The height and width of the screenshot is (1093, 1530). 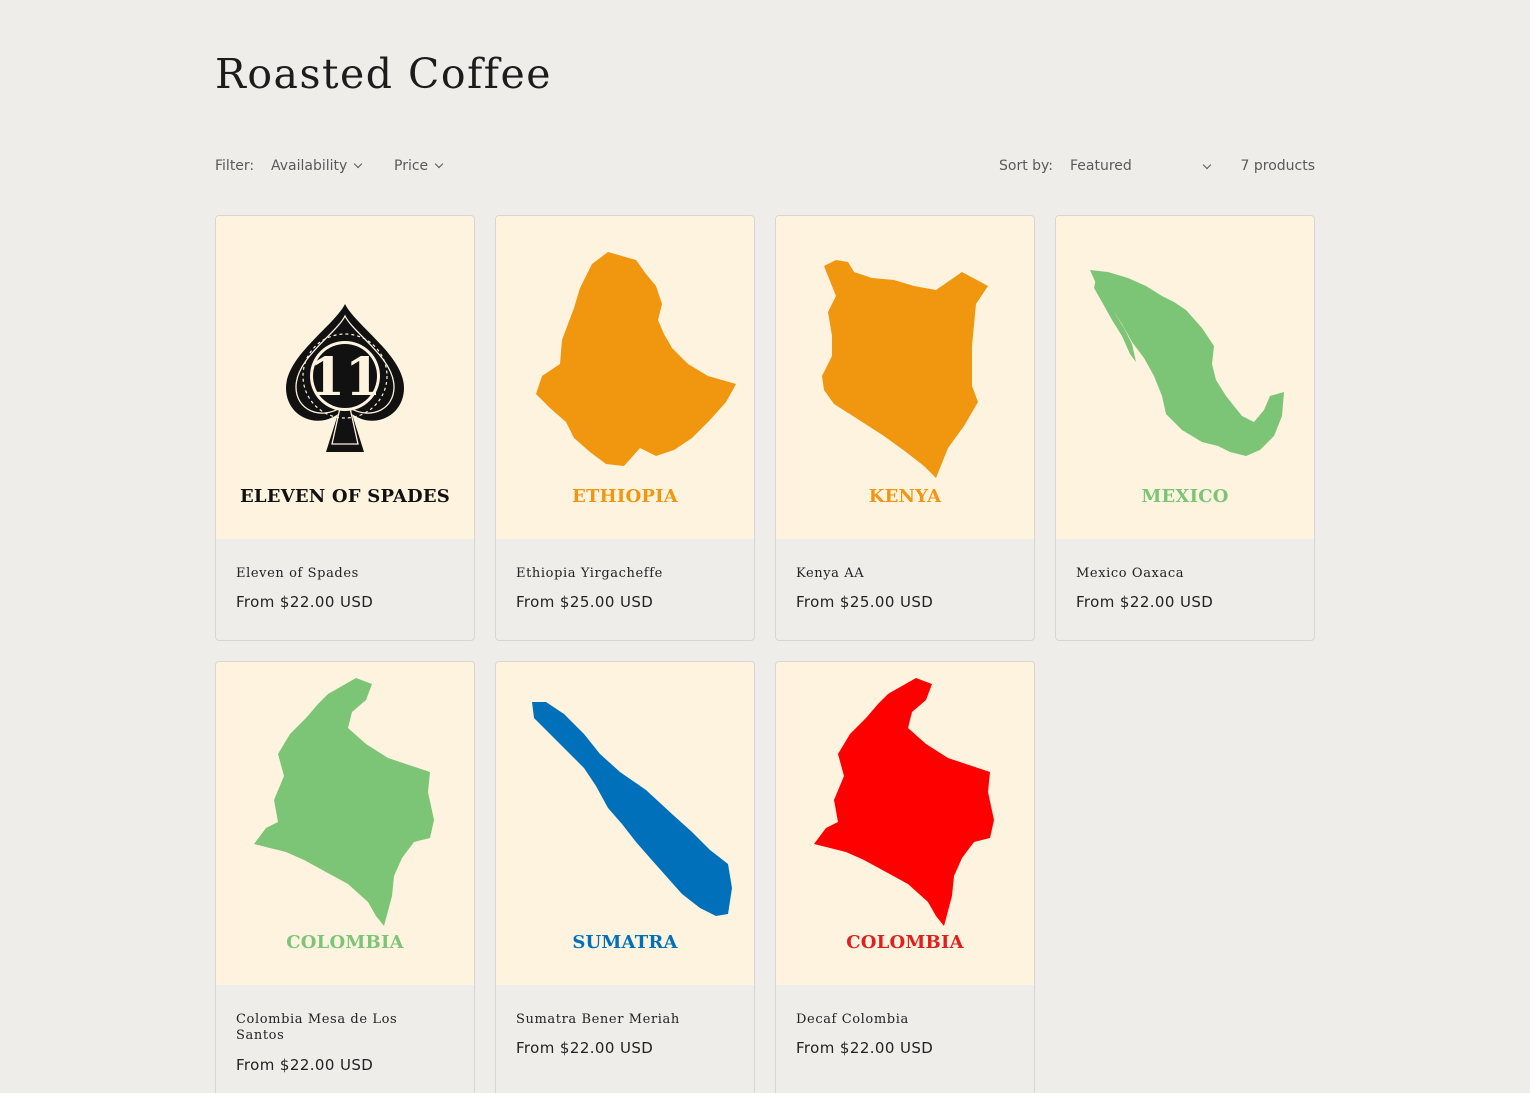 I want to click on sort-label: Sort by:, so click(x=1026, y=166).